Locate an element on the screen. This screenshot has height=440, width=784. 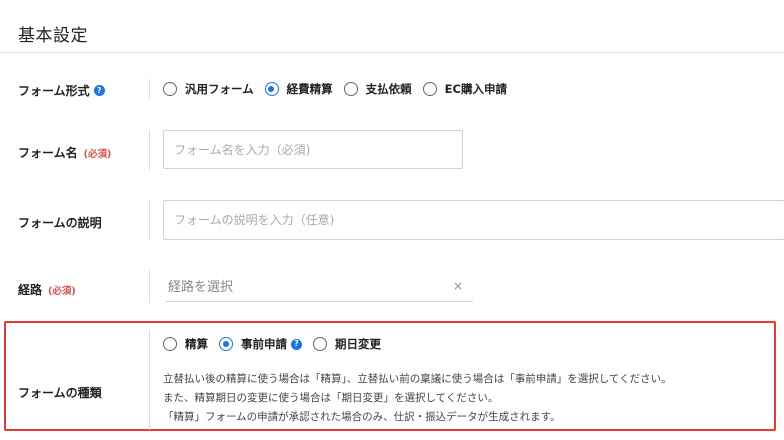
radio-ec-purchase: EC購入申請 is located at coordinates (464, 89).